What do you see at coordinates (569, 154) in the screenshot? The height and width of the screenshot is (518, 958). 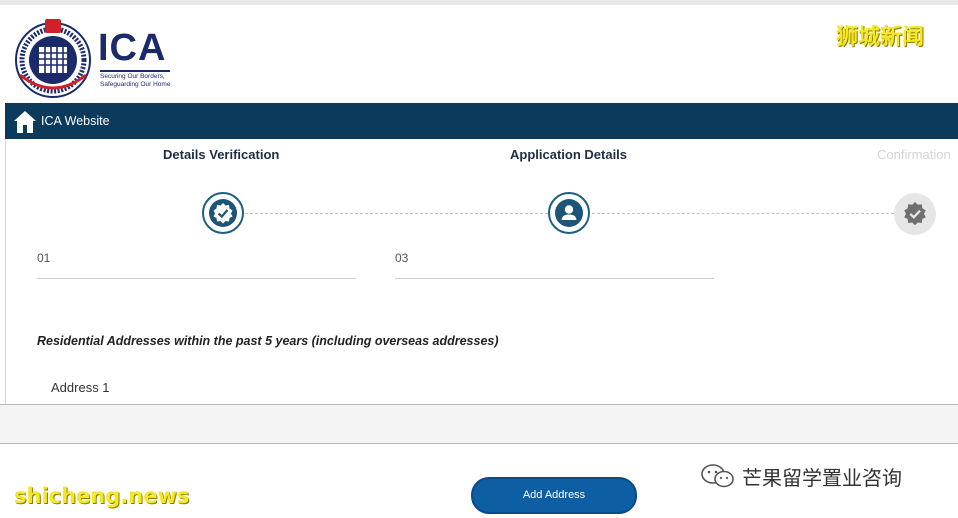 I see `step-title-application-details: Application Details` at bounding box center [569, 154].